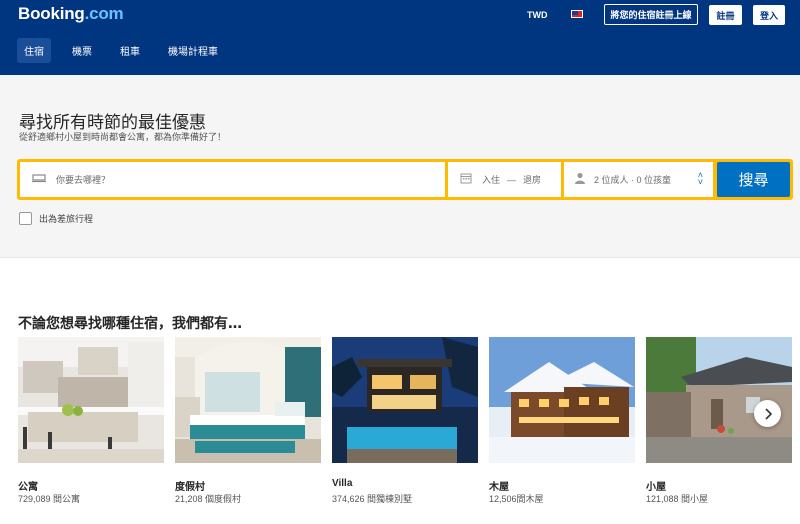 The image size is (800, 524). Describe the element at coordinates (248, 400) in the screenshot. I see `resort-image` at that location.